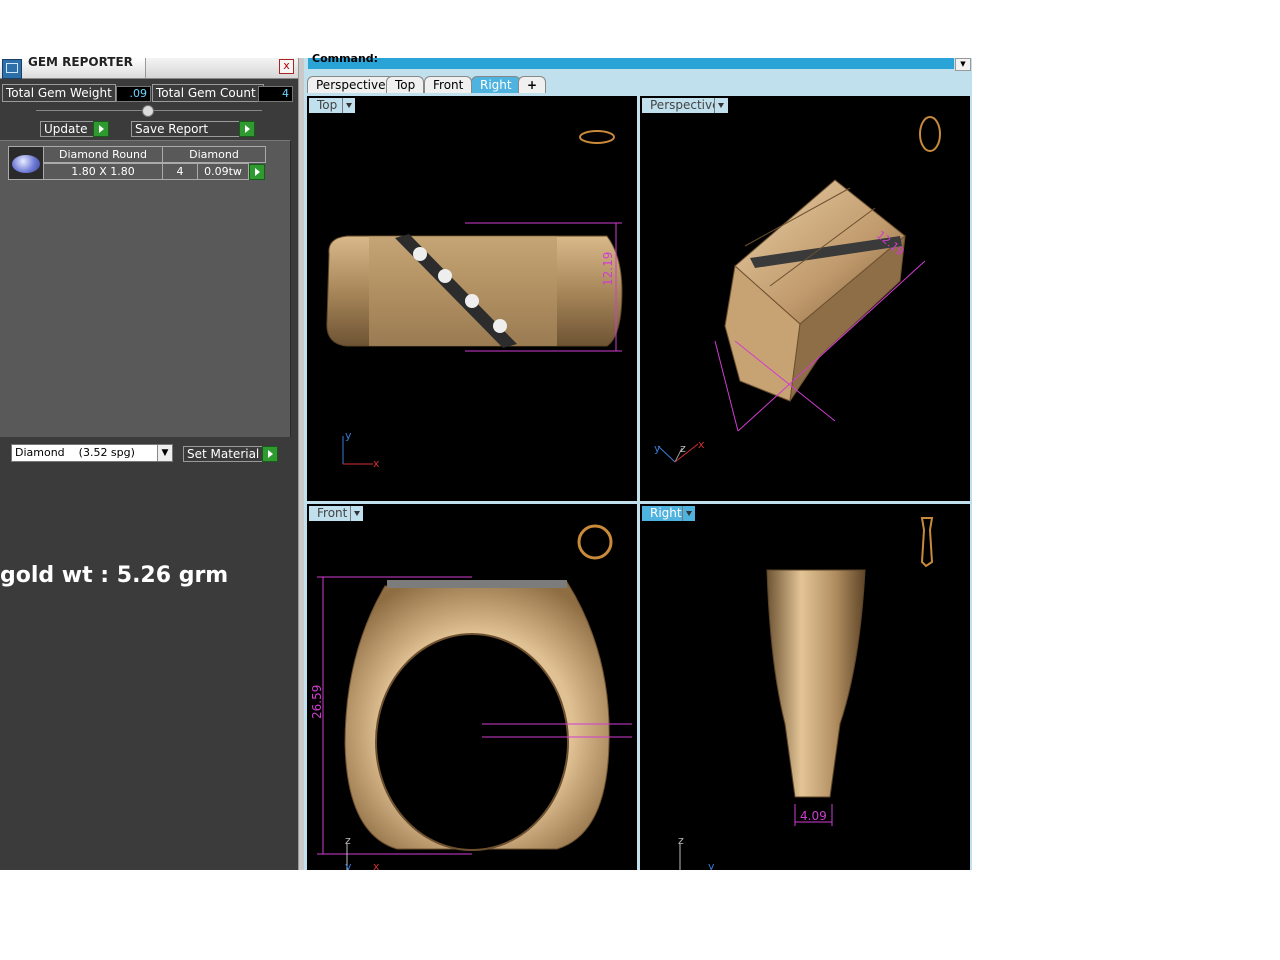 This screenshot has height=960, width=1280. I want to click on top-view-drawing: 12.19 y x, so click(474, 300).